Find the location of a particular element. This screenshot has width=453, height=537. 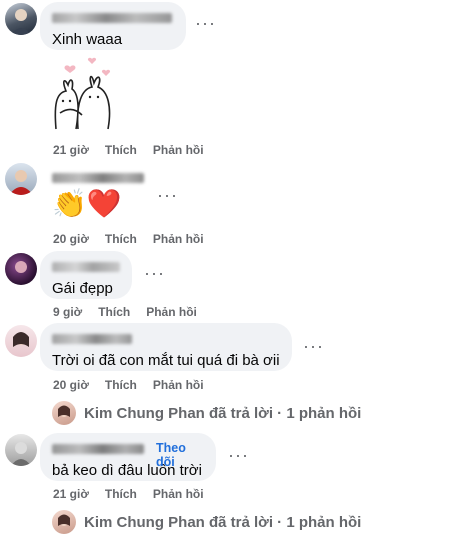

comment-text: Xinh waaa is located at coordinates (87, 39).